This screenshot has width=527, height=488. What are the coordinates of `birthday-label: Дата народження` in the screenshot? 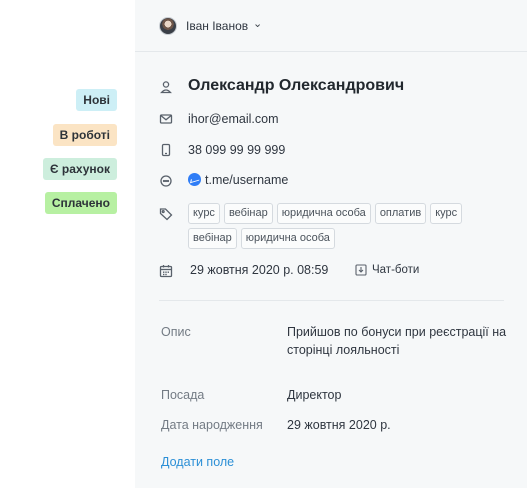 It's located at (212, 425).